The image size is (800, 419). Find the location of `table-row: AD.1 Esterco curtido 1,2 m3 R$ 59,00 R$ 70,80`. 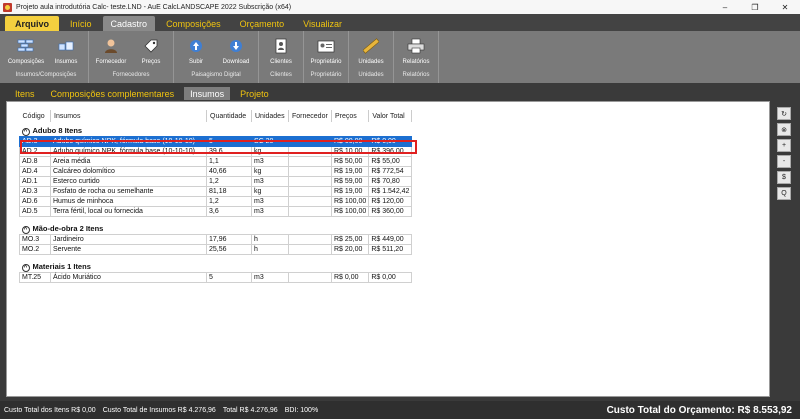

table-row: AD.1 Esterco curtido 1,2 m3 R$ 59,00 R$ 70,80 is located at coordinates (216, 181).